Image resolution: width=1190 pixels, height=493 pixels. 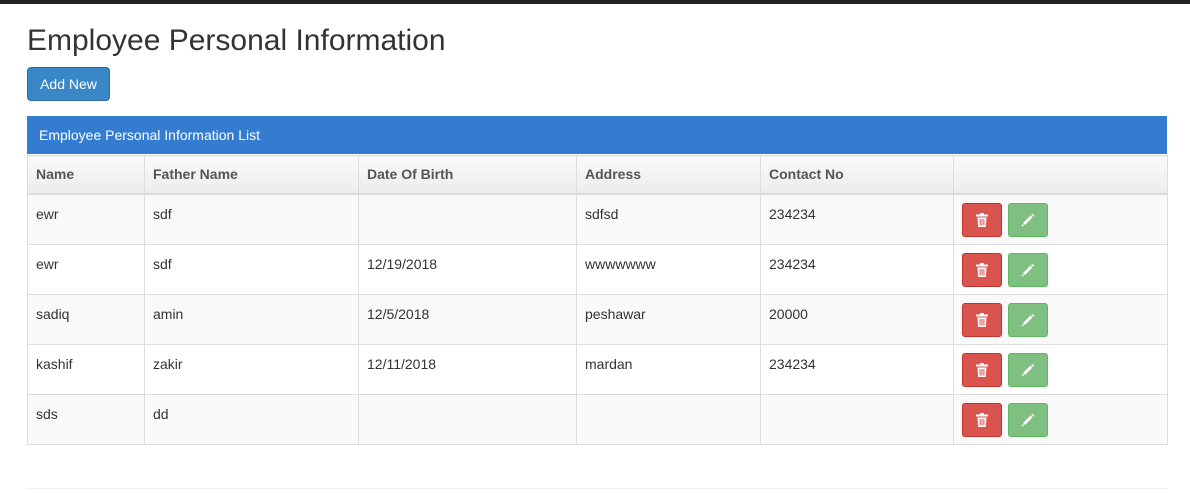 I want to click on cell-name: sadiq, so click(x=86, y=319).